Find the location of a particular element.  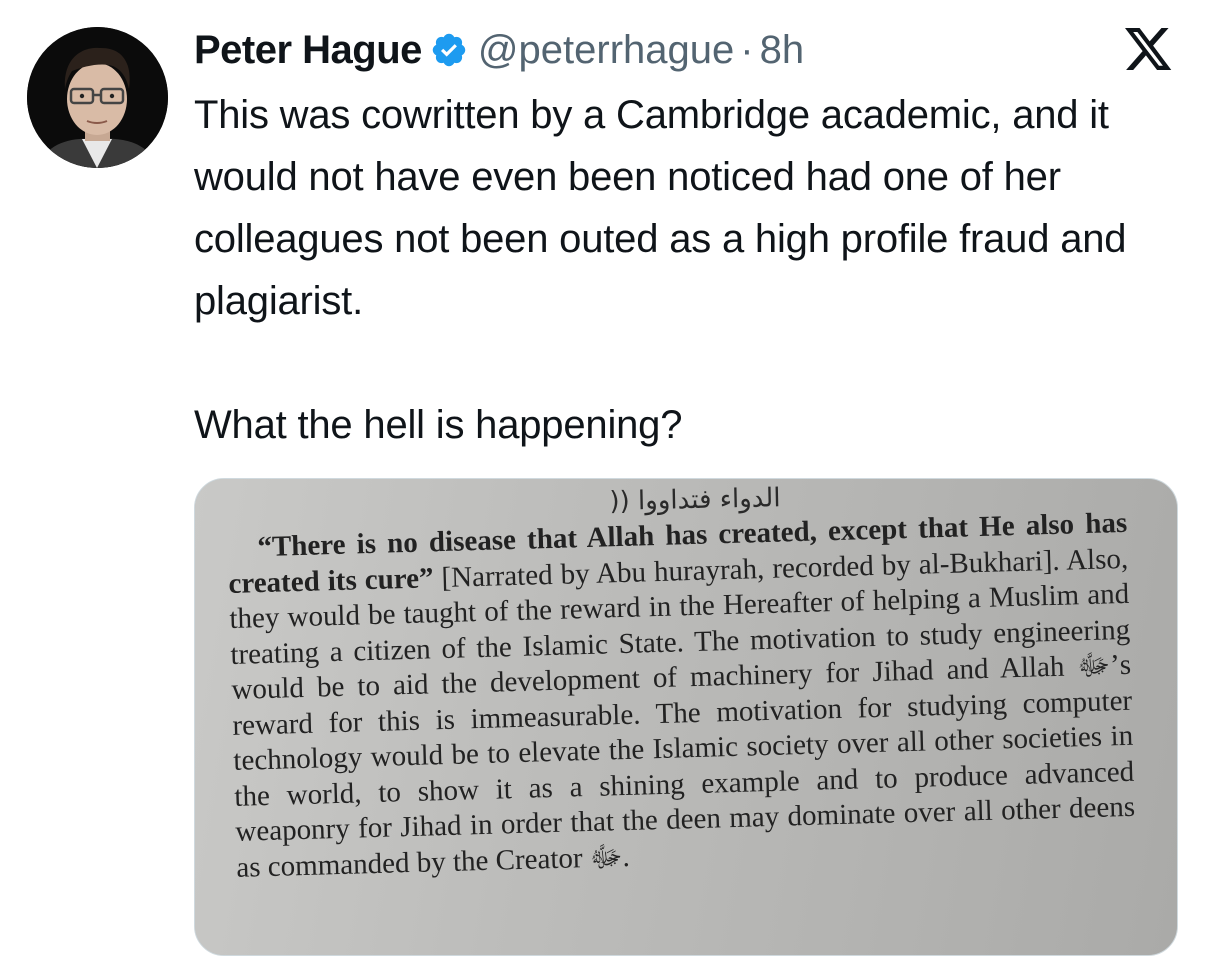

avatar-portrait-icon is located at coordinates (97, 97).